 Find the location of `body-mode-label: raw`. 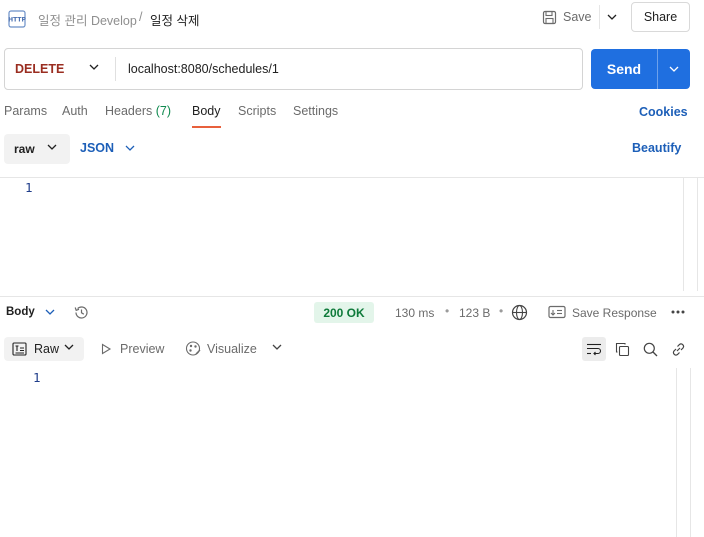

body-mode-label: raw is located at coordinates (24, 149).